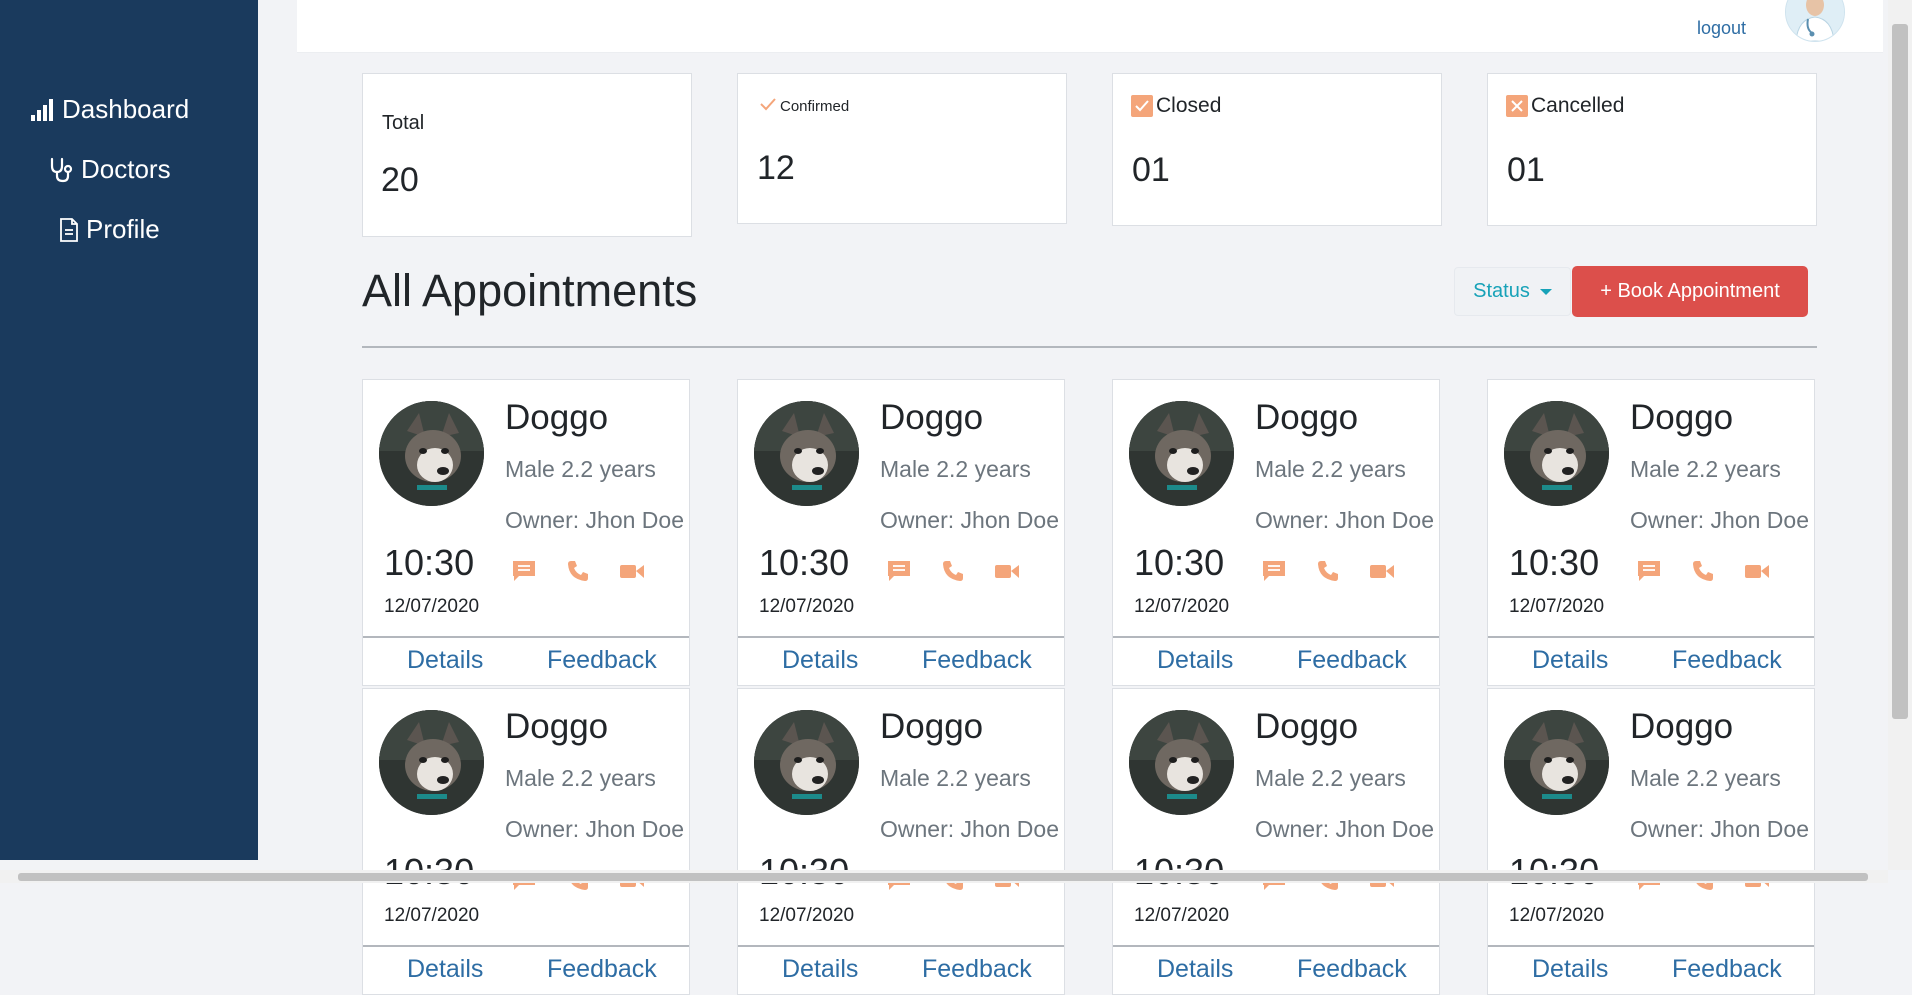 This screenshot has height=995, width=1912. Describe the element at coordinates (527, 155) in the screenshot. I see `stat-card-total: Total 20` at that location.